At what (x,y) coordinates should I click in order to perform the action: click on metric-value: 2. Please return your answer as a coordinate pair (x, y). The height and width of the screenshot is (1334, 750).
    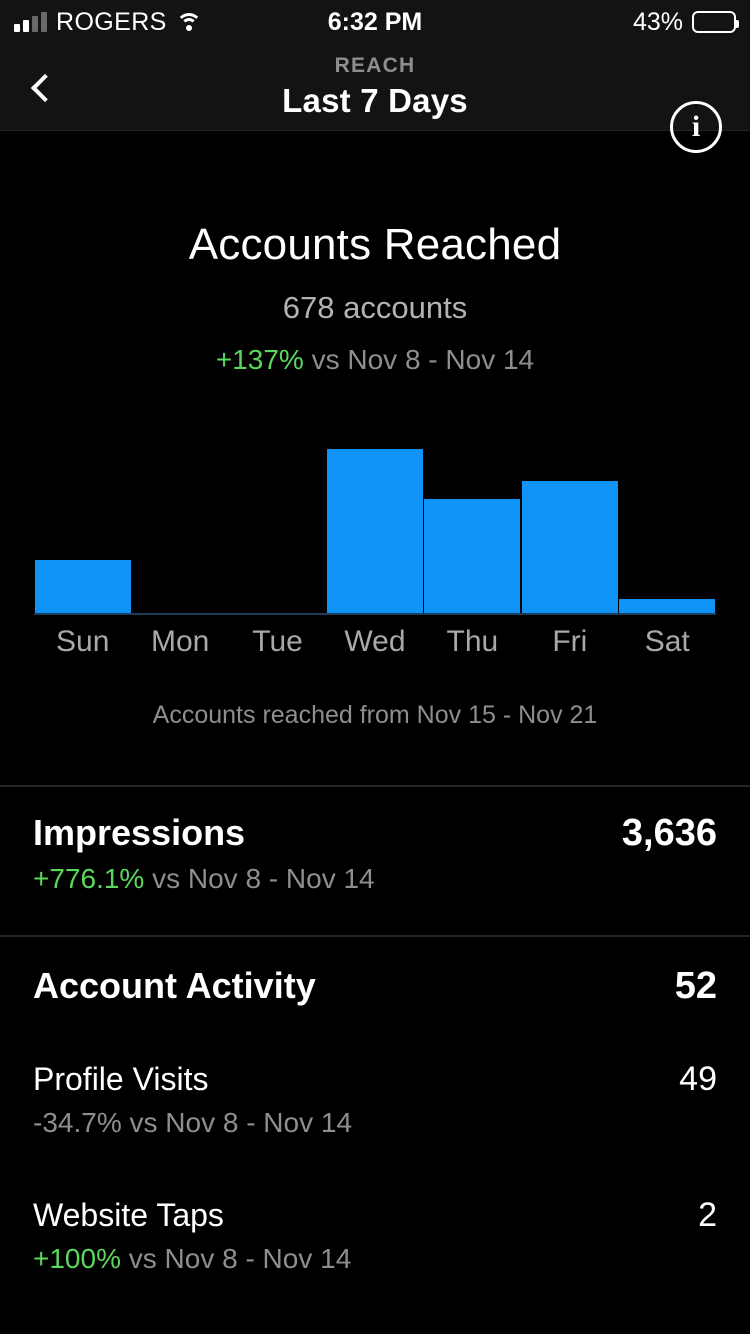
    Looking at the image, I should click on (707, 1215).